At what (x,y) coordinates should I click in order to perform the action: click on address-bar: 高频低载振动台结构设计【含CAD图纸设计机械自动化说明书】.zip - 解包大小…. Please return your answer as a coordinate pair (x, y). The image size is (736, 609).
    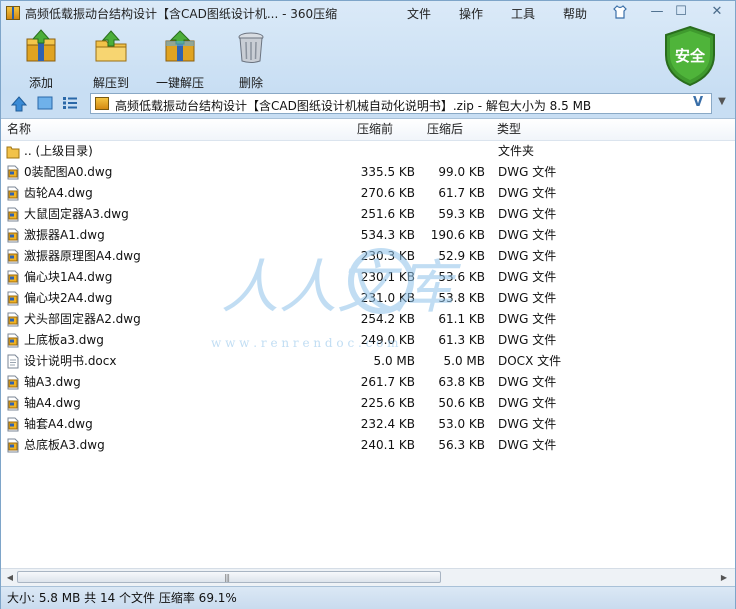
    Looking at the image, I should click on (368, 104).